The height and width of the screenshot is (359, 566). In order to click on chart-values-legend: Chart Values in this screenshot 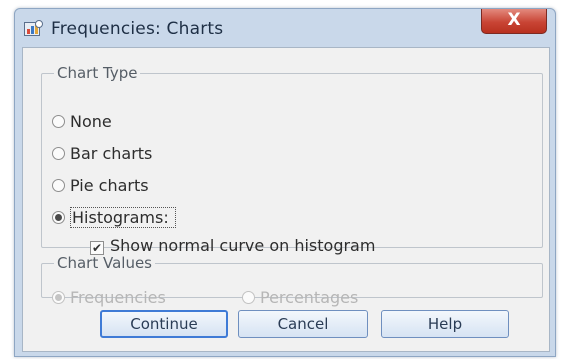, I will do `click(104, 263)`.